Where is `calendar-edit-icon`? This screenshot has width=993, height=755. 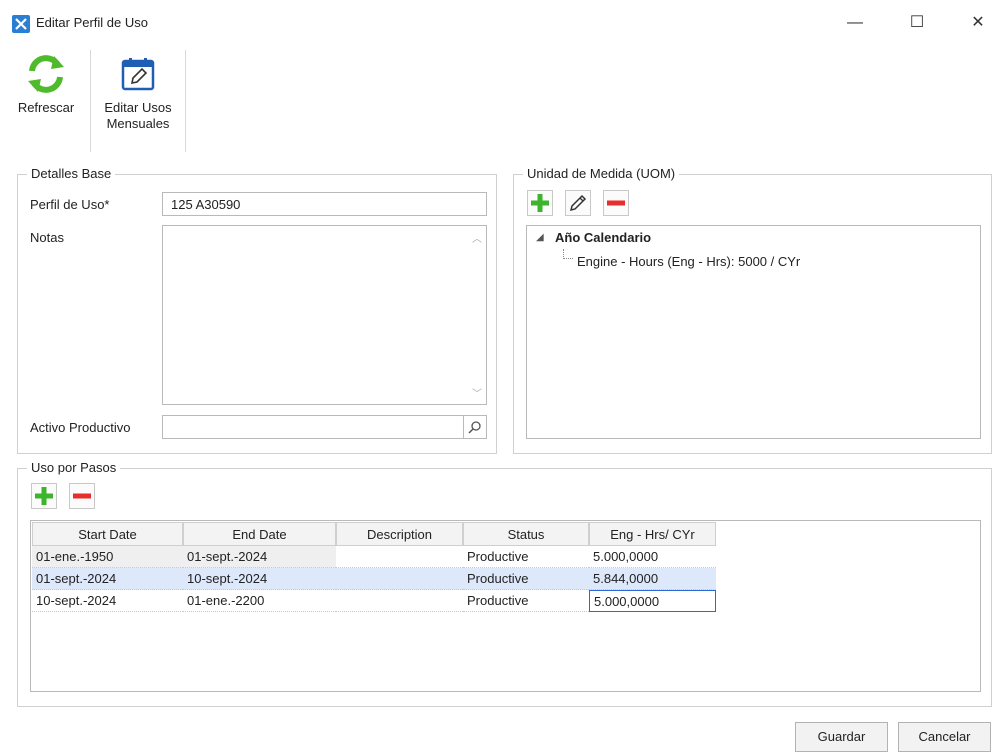
calendar-edit-icon is located at coordinates (138, 74).